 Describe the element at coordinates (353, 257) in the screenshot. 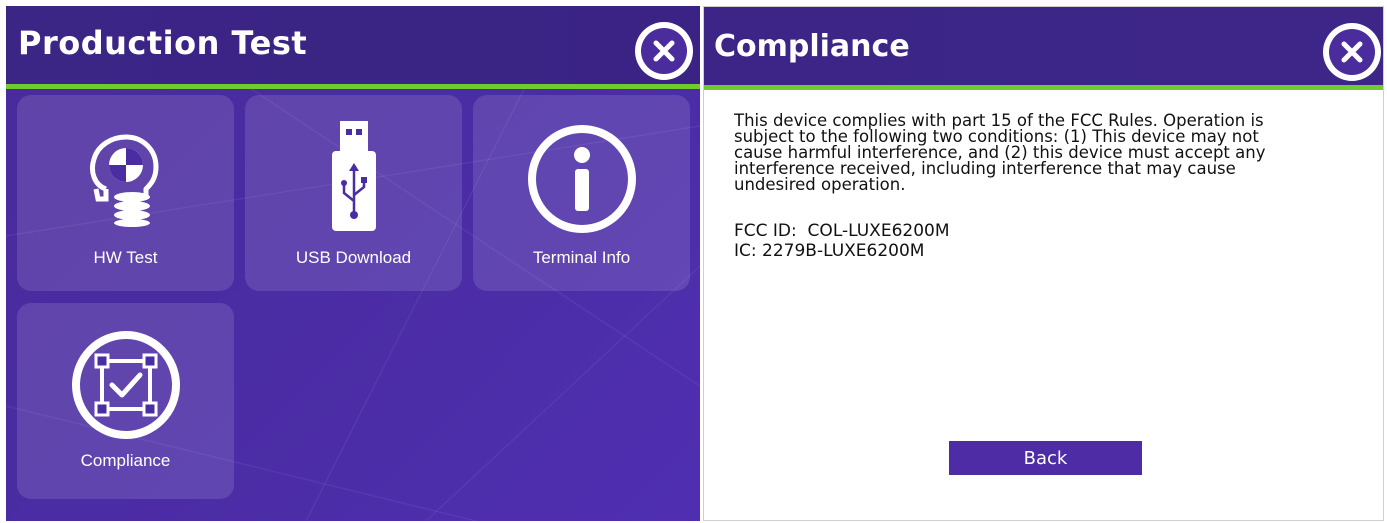

I see `tile-label: USB Download` at that location.